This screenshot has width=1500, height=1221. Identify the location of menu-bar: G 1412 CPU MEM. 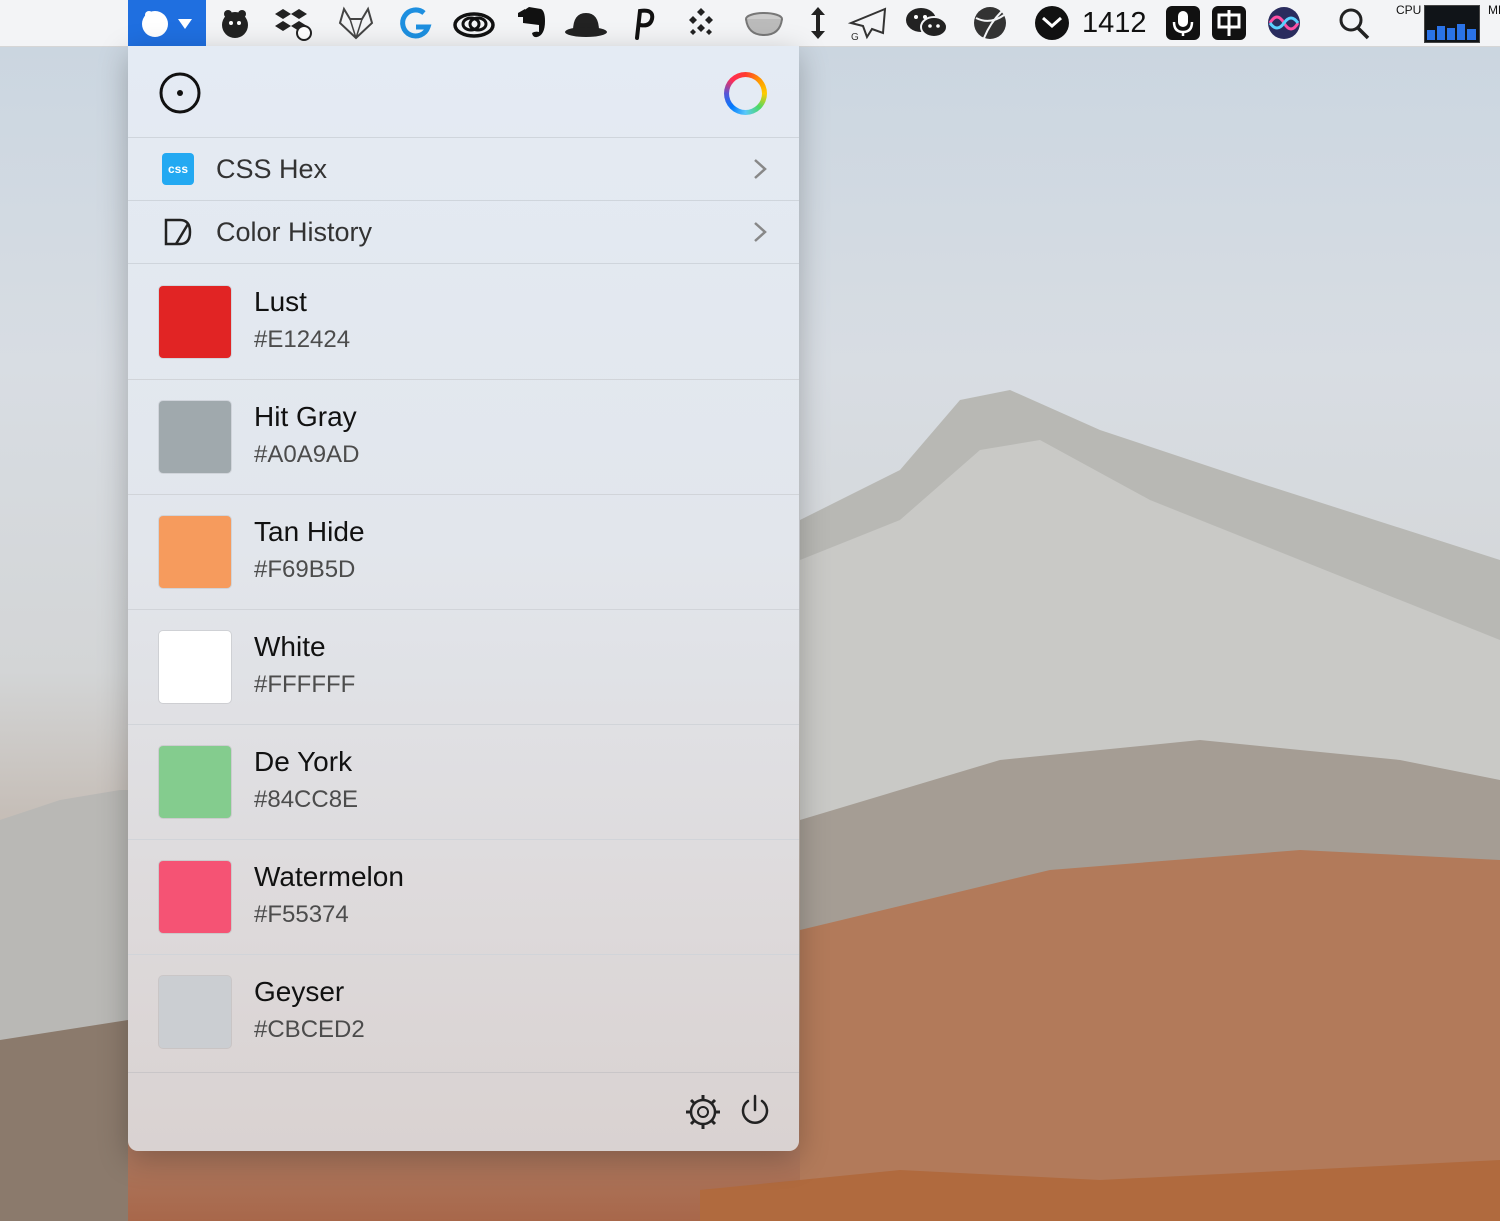
(750, 23).